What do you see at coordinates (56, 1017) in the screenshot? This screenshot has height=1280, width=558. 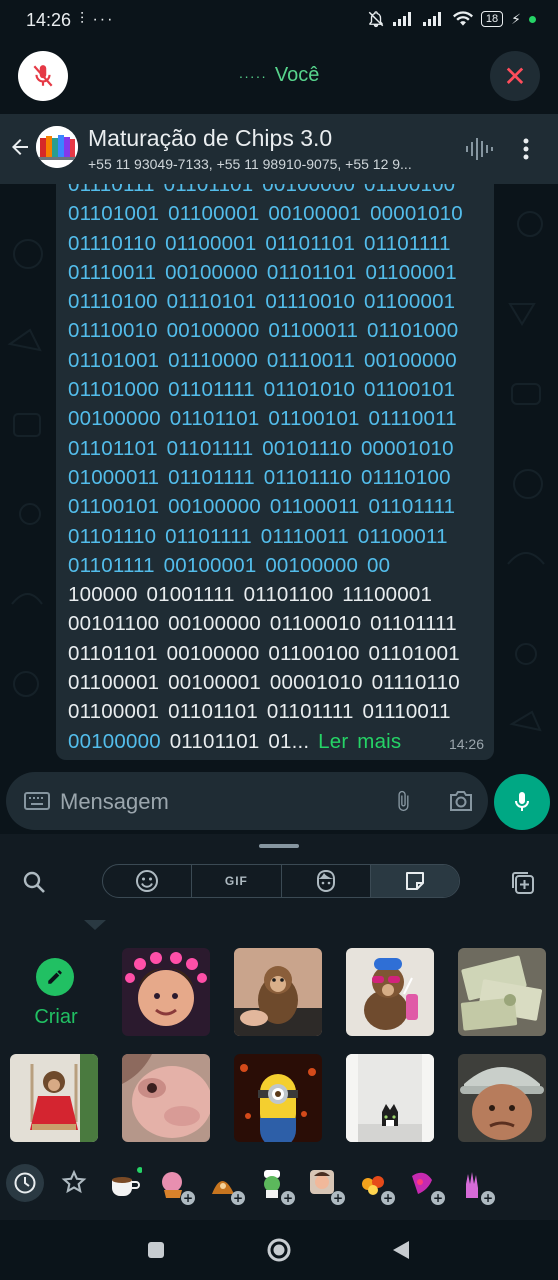 I see `create-sticker-label: Criar` at bounding box center [56, 1017].